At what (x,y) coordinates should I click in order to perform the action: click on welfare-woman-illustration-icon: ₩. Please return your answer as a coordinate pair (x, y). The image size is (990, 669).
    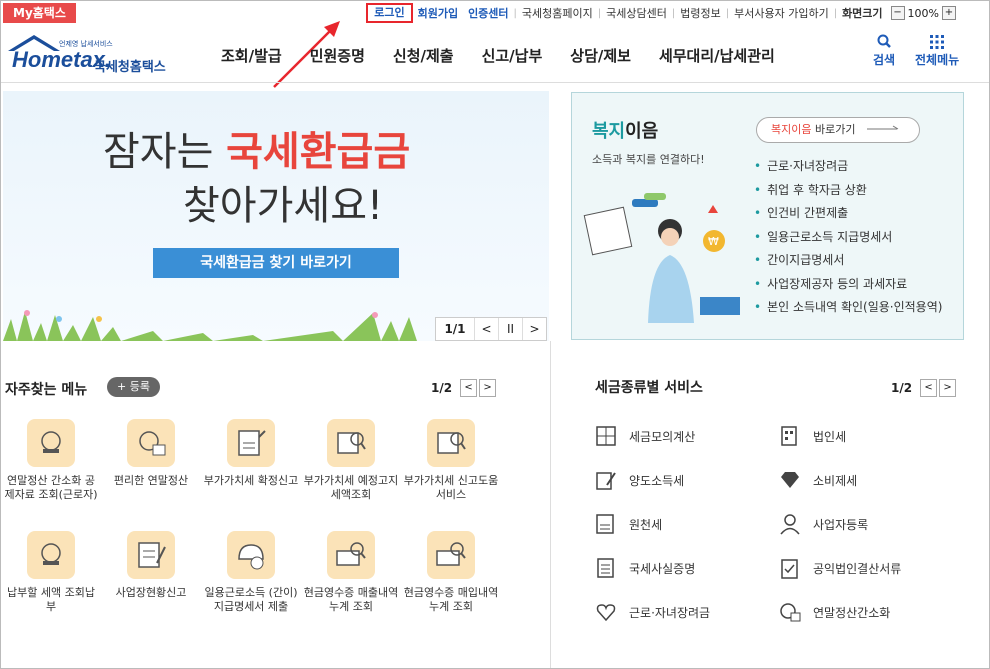
    Looking at the image, I should click on (661, 258).